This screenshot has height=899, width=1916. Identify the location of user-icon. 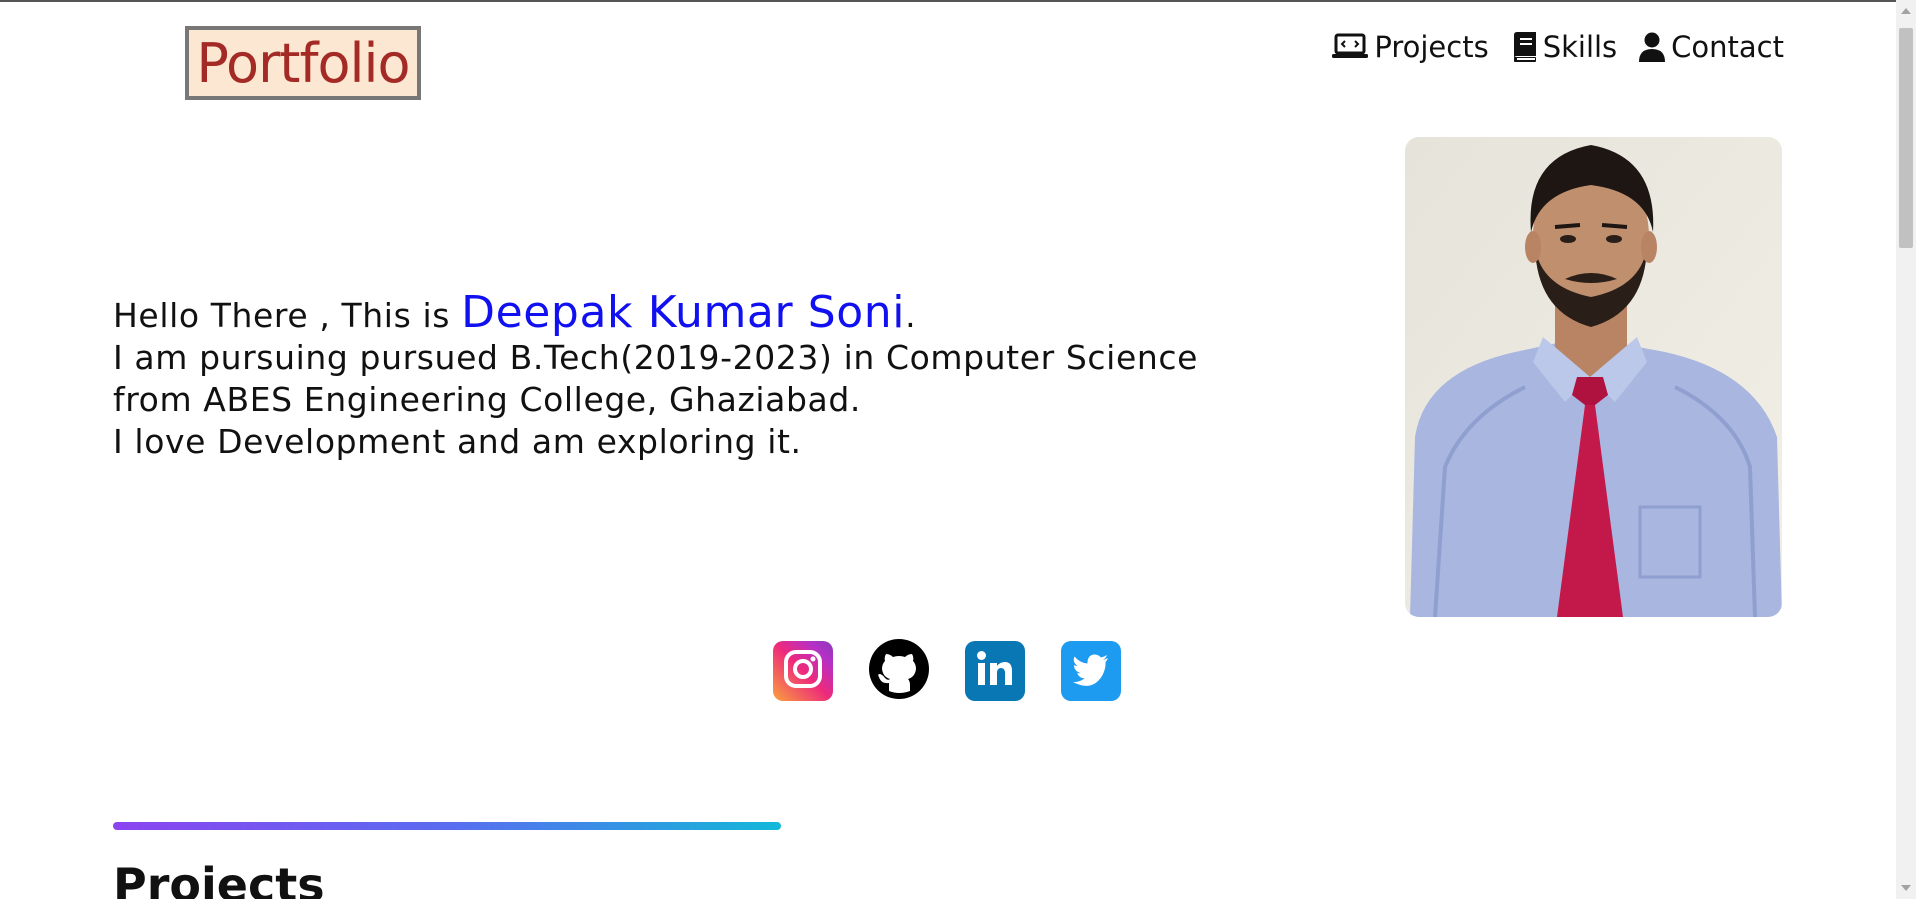
(1652, 47).